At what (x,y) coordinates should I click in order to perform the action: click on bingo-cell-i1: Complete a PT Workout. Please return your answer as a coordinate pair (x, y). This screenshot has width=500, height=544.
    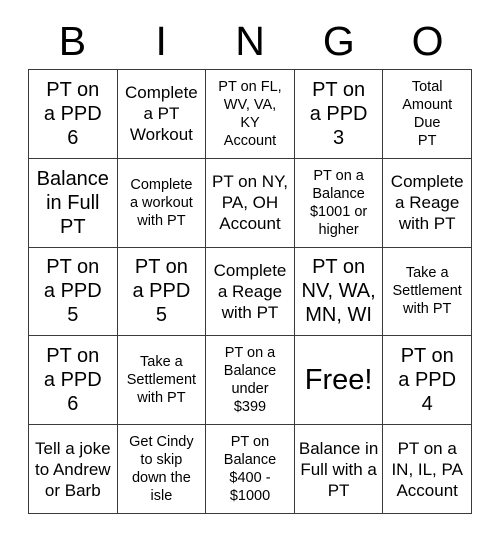
    Looking at the image, I should click on (162, 114).